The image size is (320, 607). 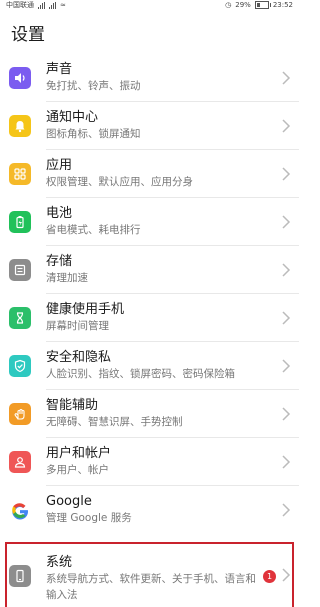 I want to click on item-subtitle: 免打扰、铃声、振动, so click(x=93, y=86).